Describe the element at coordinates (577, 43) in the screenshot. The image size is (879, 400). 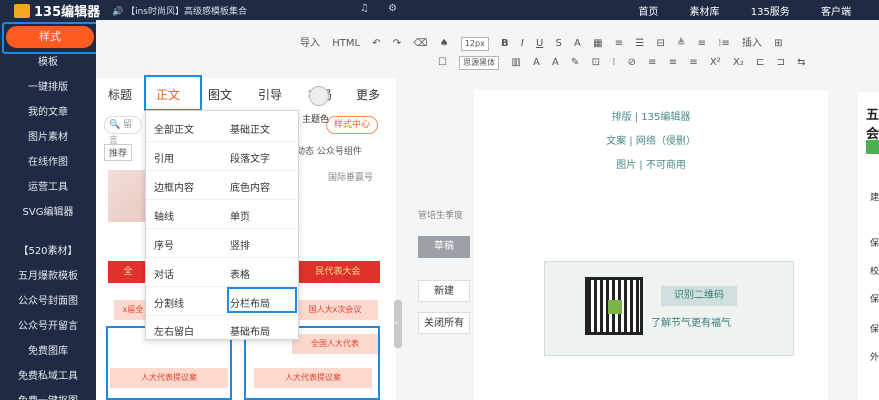
I see `font-color-button: A` at that location.